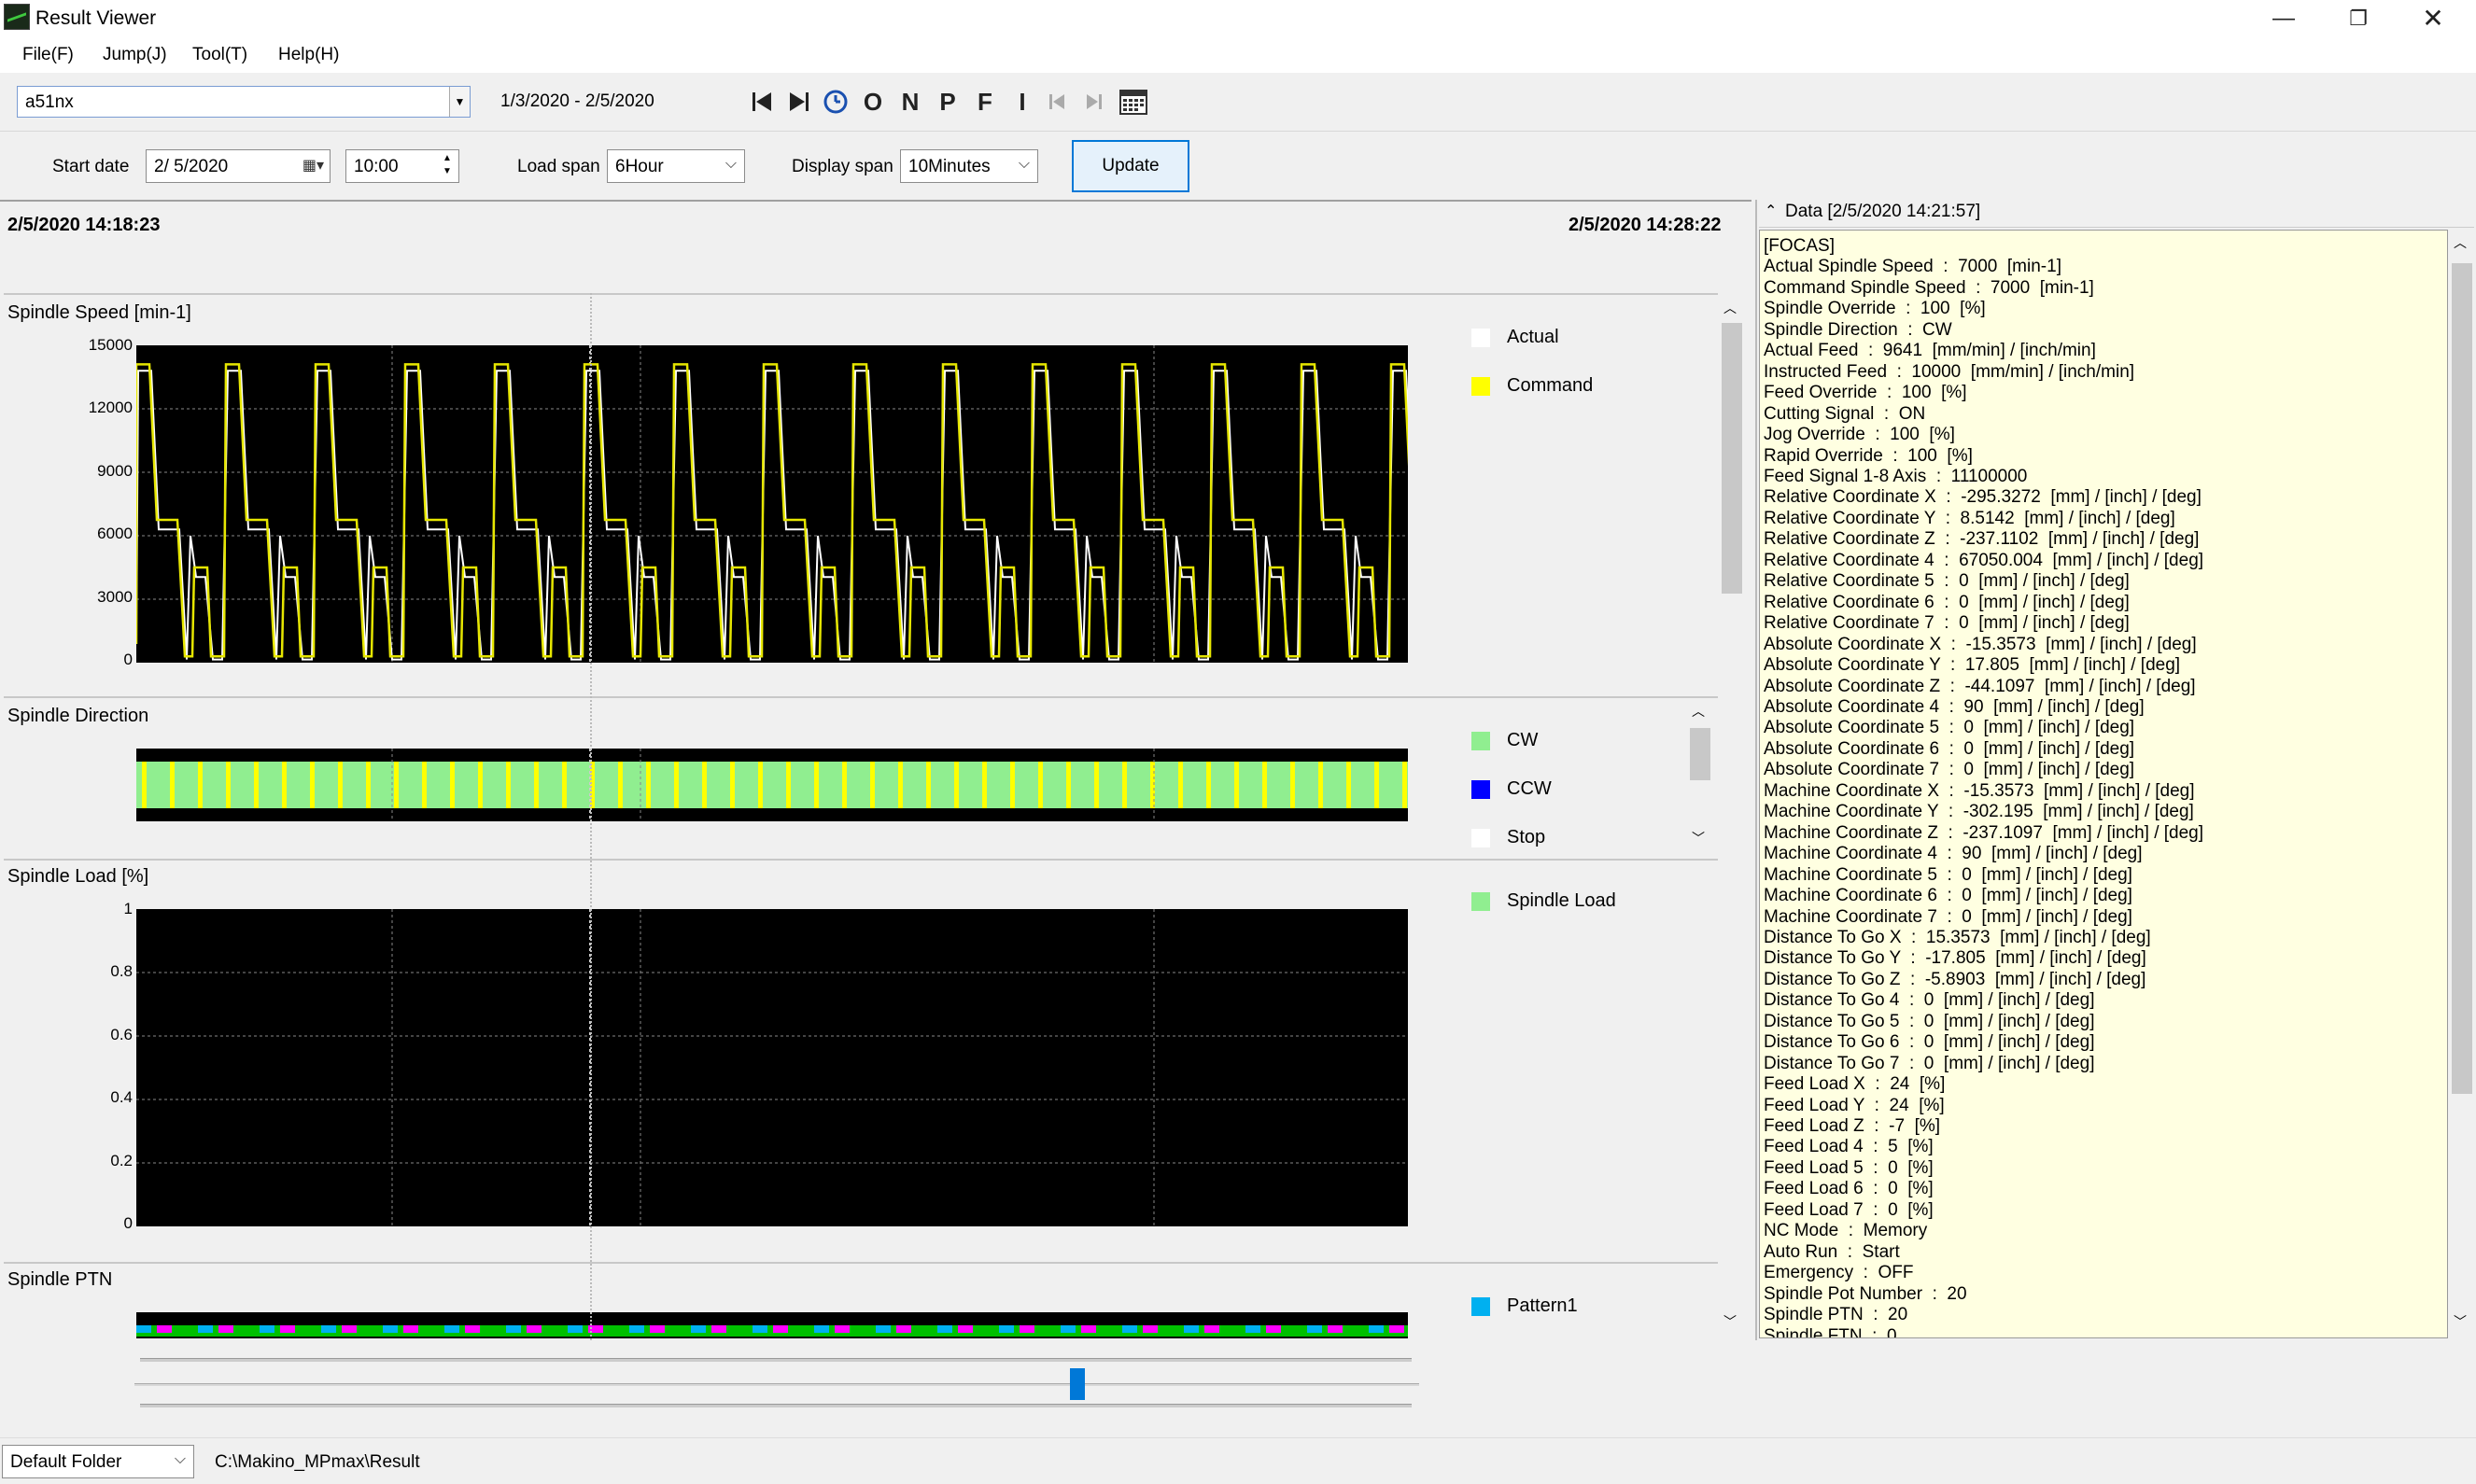  I want to click on i-button: I, so click(1022, 102).